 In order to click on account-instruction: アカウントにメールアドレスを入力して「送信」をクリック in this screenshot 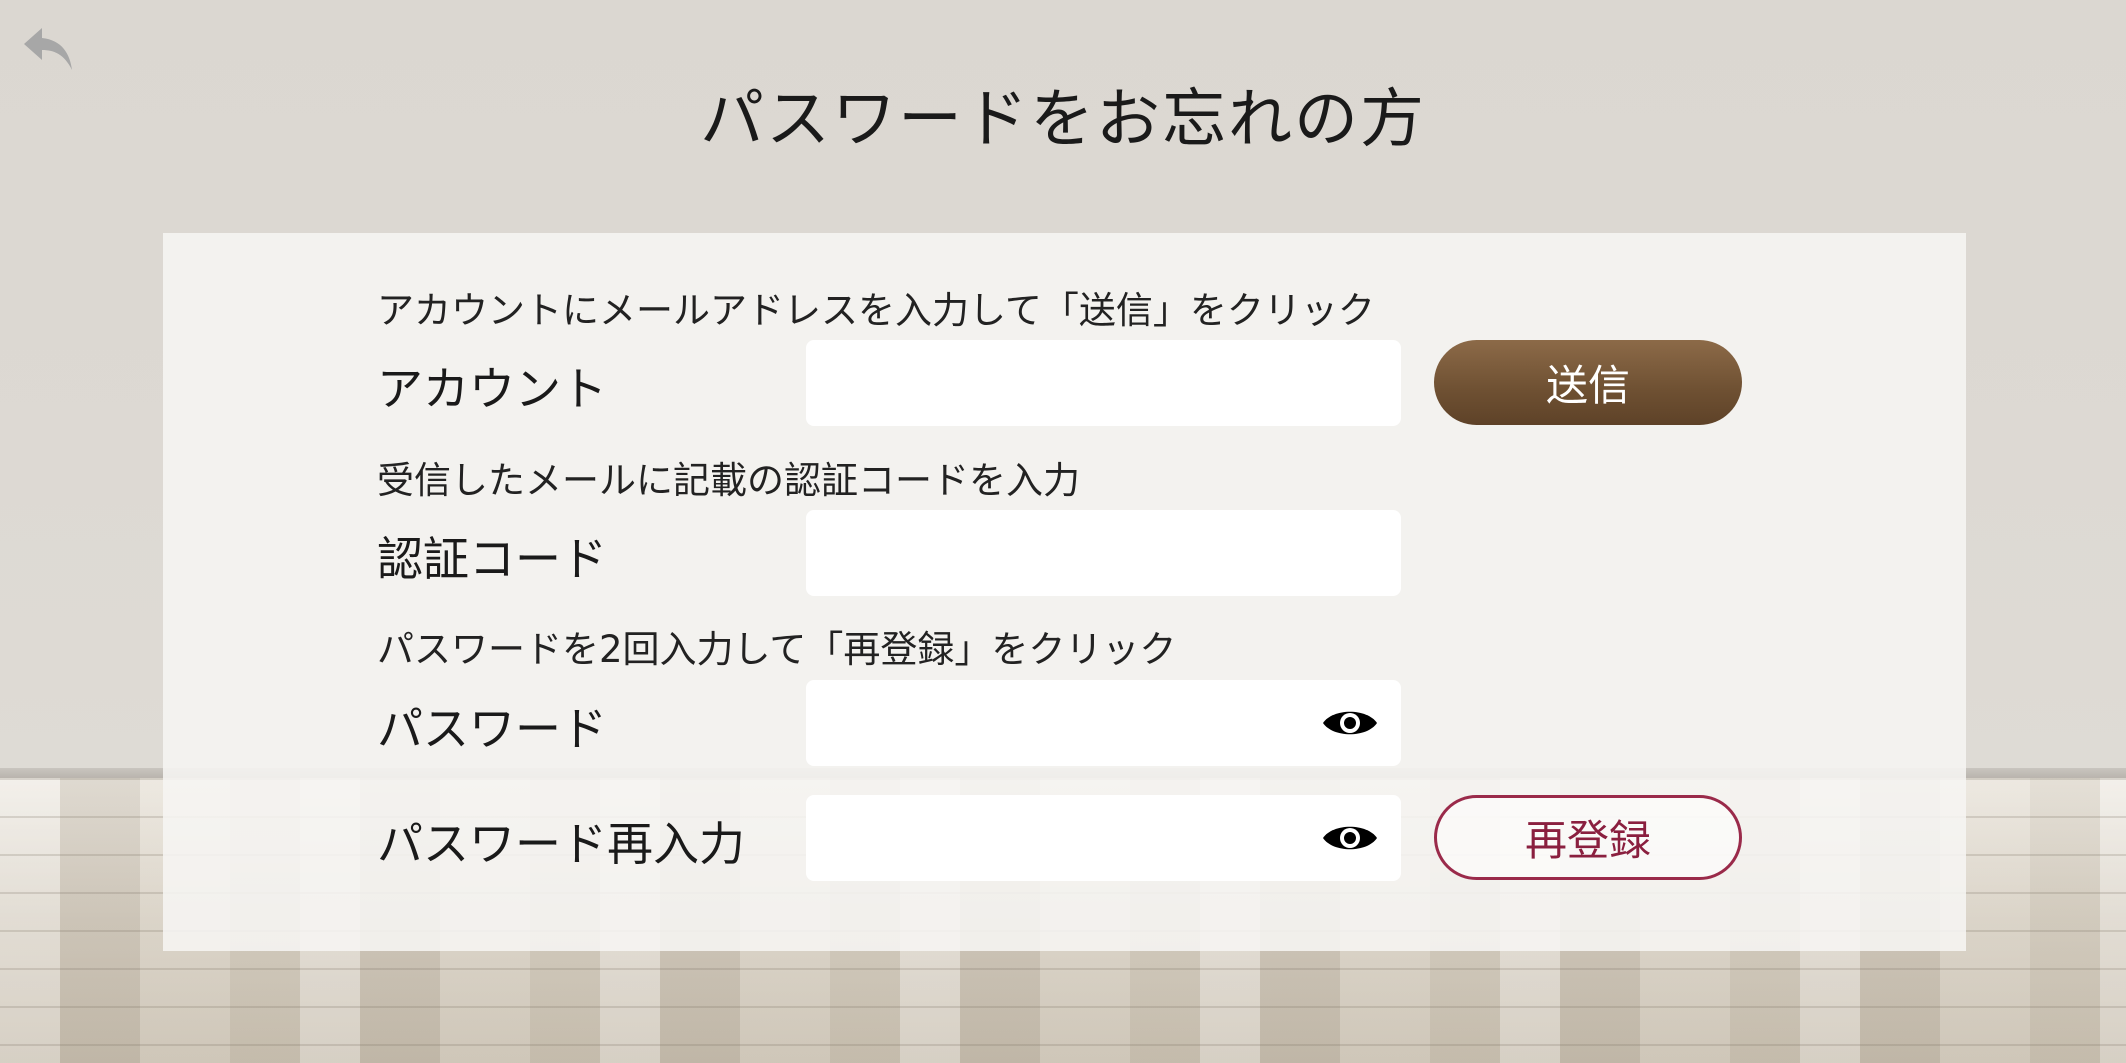, I will do `click(876, 310)`.